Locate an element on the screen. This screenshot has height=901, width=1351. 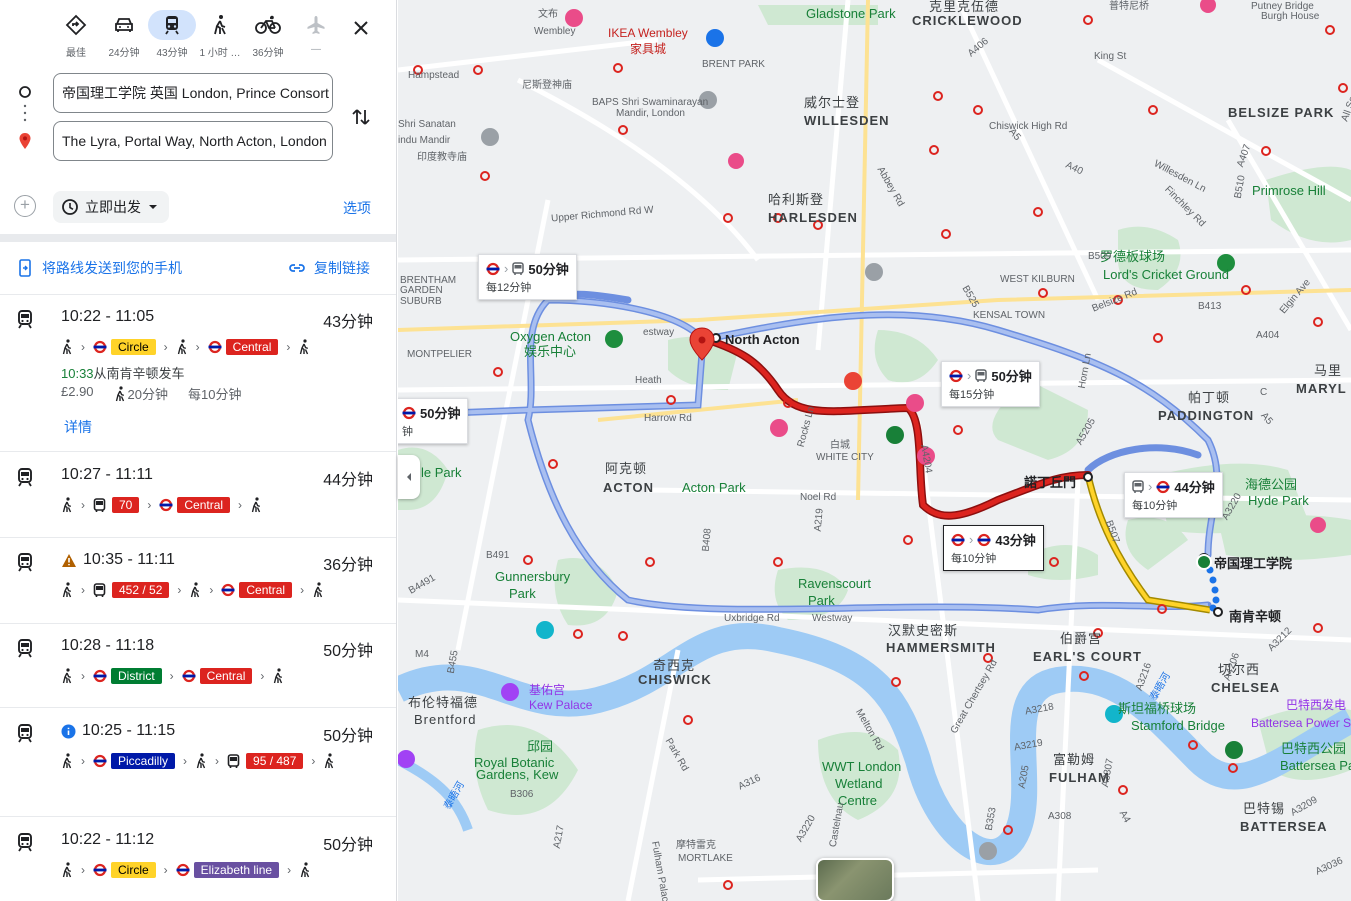
station-label-imperial: 帝国理工学院 is located at coordinates (1253, 562).